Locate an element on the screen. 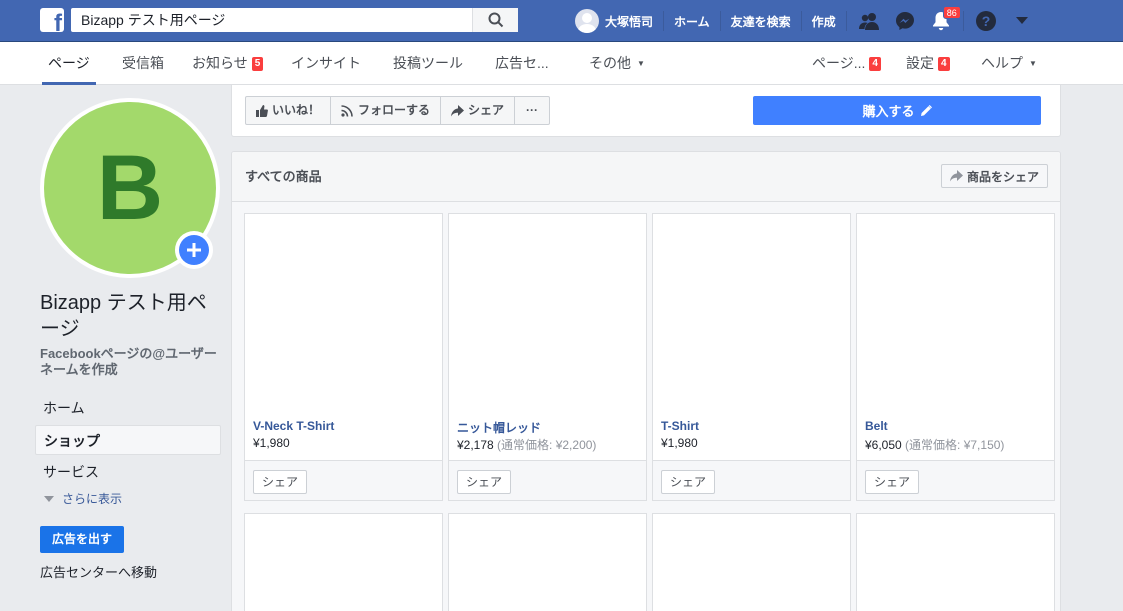 This screenshot has width=1123, height=611. messenger-button is located at coordinates (905, 21).